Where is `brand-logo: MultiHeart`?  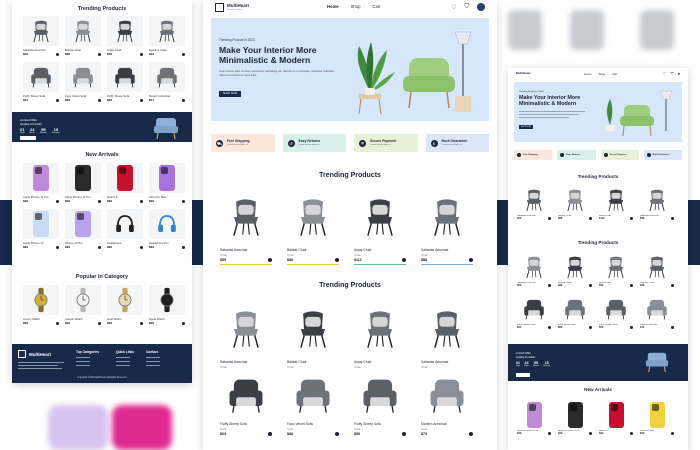
brand-logo: MultiHeart is located at coordinates (523, 73).